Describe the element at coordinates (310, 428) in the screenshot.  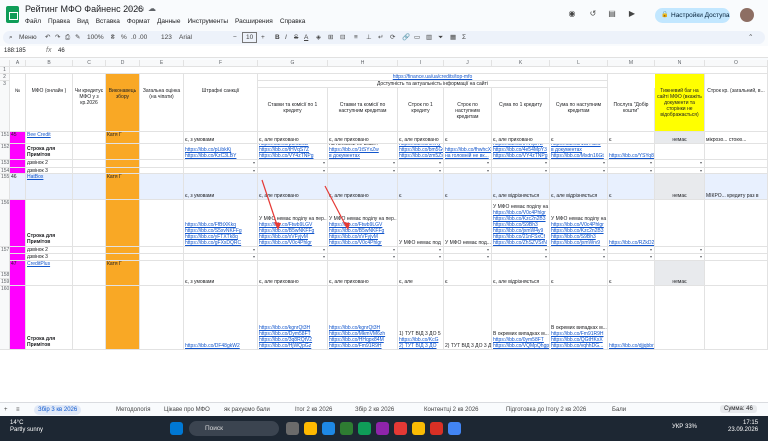
I see `explorer-icon` at that location.